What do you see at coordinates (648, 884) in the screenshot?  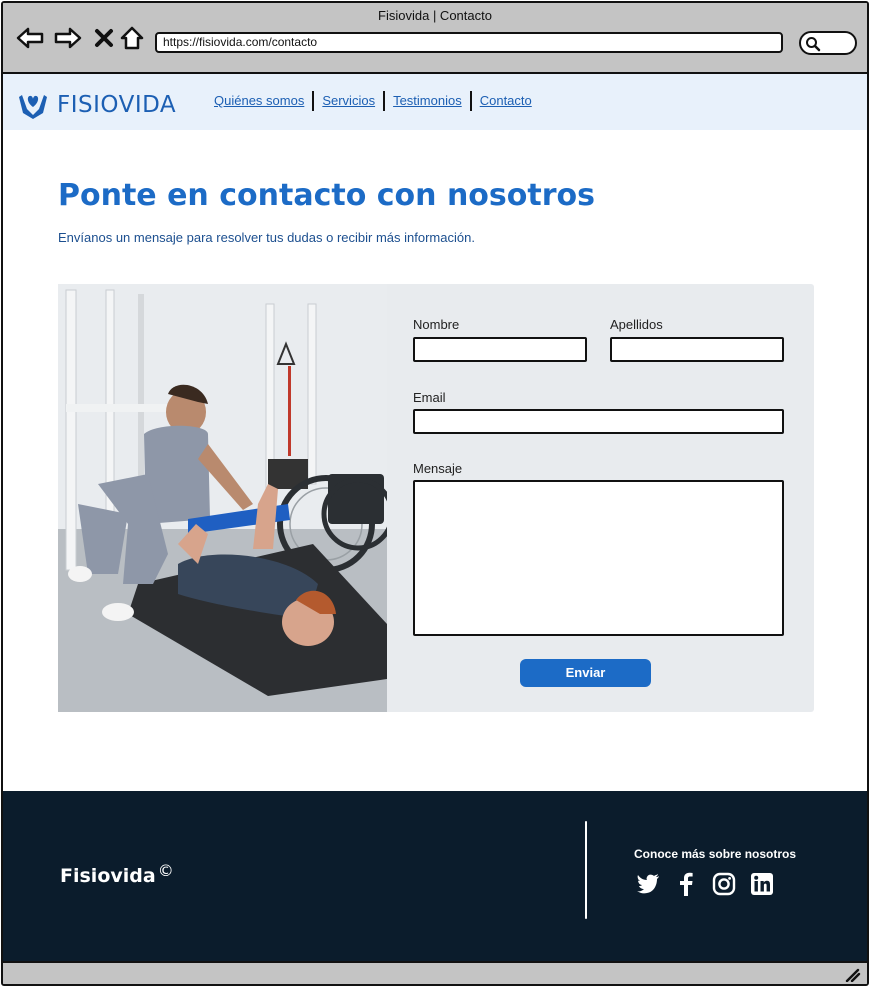 I see `twitter-icon` at bounding box center [648, 884].